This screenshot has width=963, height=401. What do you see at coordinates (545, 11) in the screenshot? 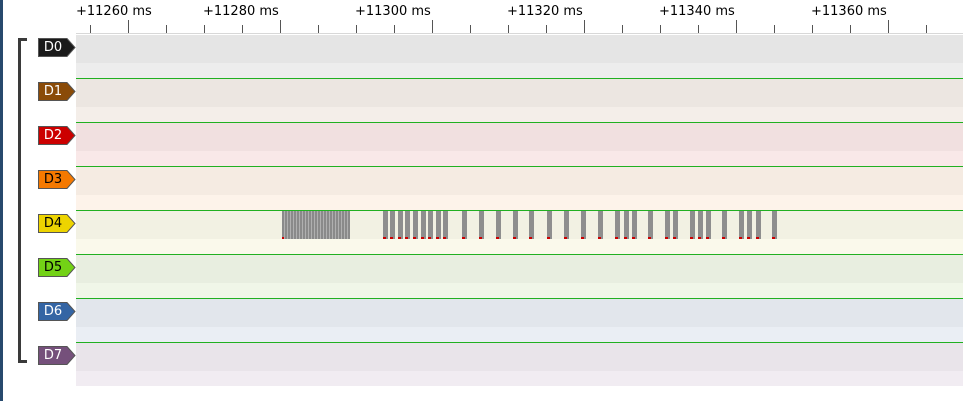
I see `ruler-label: +11320 ms` at bounding box center [545, 11].